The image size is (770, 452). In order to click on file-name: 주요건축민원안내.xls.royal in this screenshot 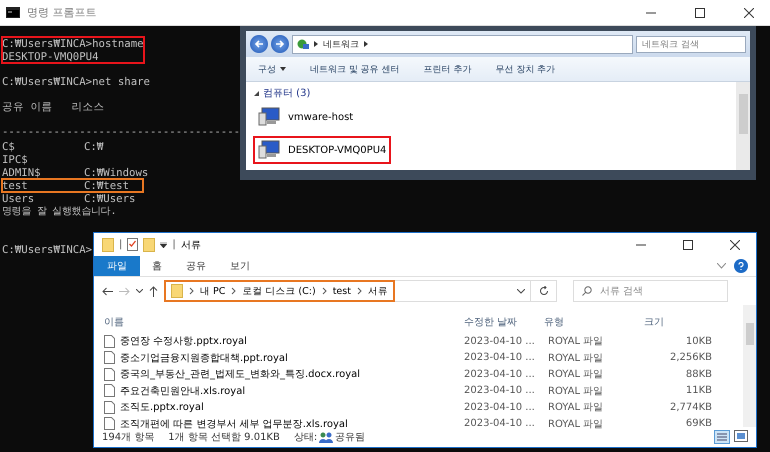, I will do `click(284, 391)`.